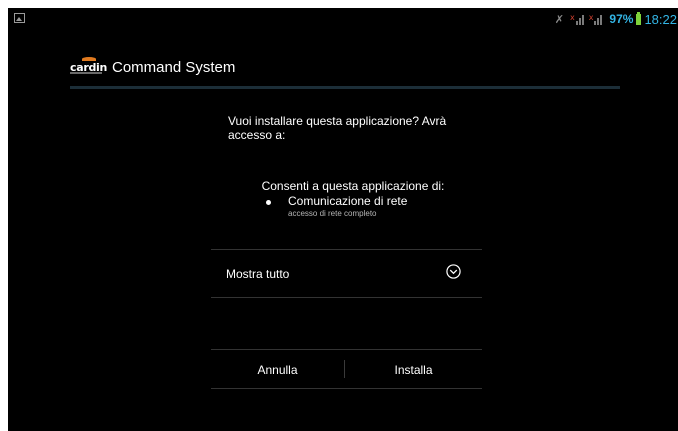  I want to click on battery-icon, so click(639, 18).